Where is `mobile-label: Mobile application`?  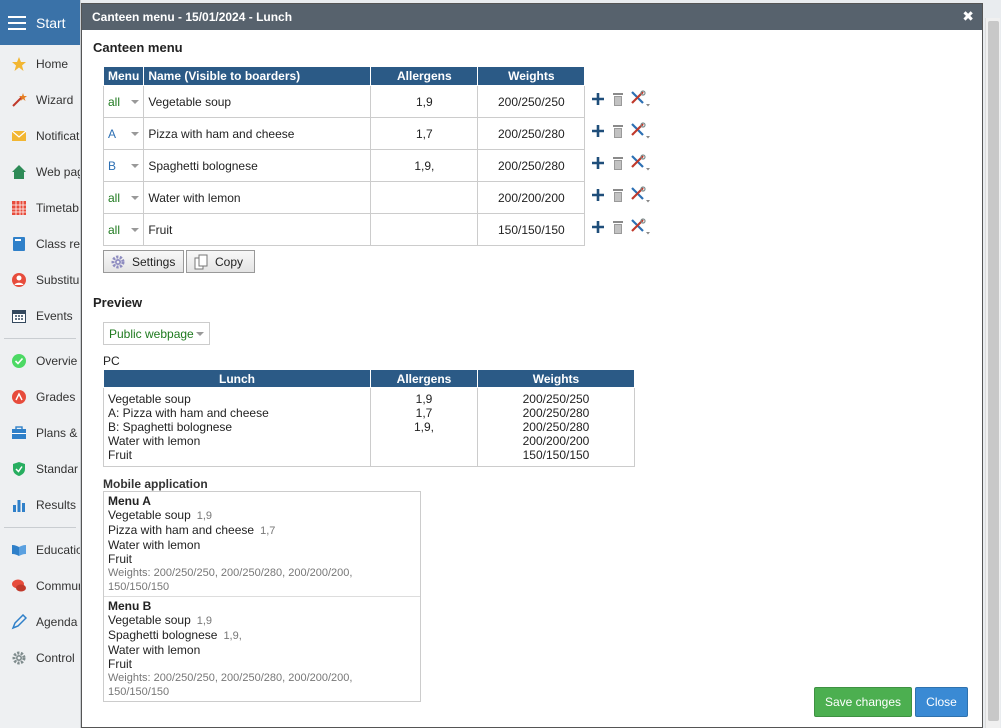 mobile-label: Mobile application is located at coordinates (155, 484).